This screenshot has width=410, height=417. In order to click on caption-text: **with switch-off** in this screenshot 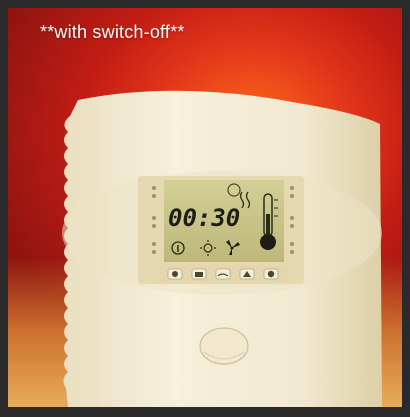, I will do `click(112, 32)`.